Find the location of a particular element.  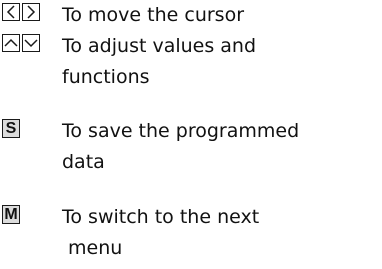

chevron-down-icon is located at coordinates (31, 43).